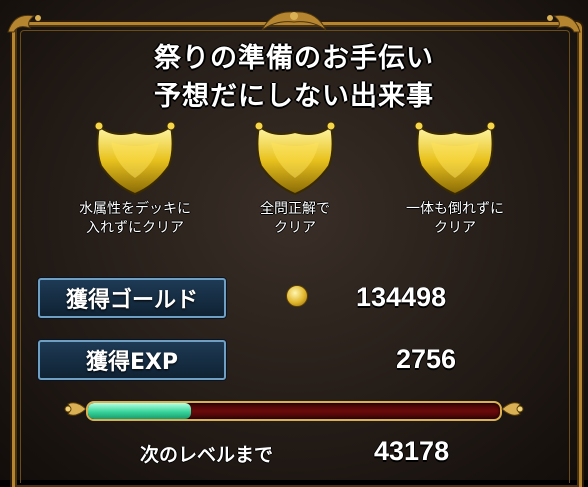 The height and width of the screenshot is (487, 588). What do you see at coordinates (412, 451) in the screenshot?
I see `next-level-value: 43178` at bounding box center [412, 451].